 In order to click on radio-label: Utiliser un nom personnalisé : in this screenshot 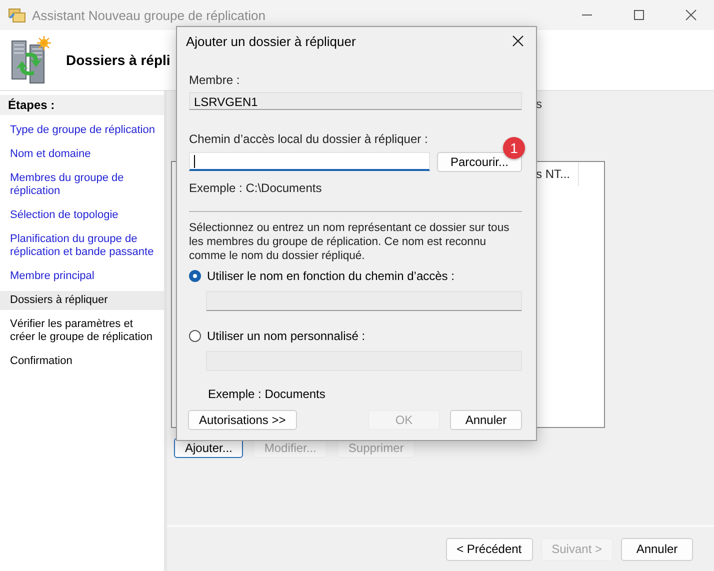, I will do `click(286, 336)`.